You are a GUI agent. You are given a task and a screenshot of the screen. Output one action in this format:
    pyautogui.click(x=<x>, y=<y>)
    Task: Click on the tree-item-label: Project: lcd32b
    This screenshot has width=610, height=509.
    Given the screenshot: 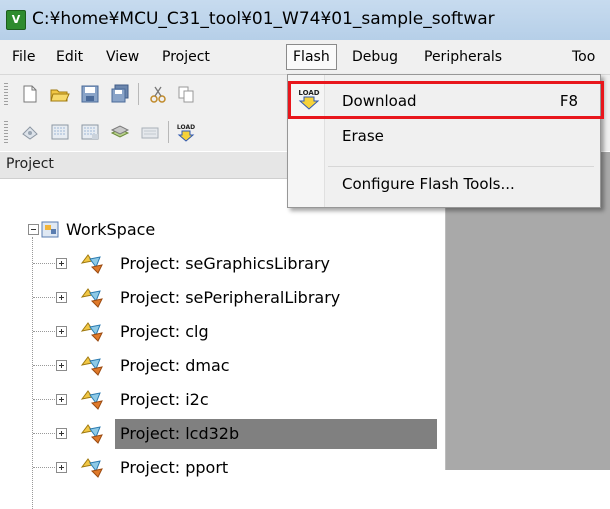 What is the action you would take?
    pyautogui.click(x=180, y=433)
    